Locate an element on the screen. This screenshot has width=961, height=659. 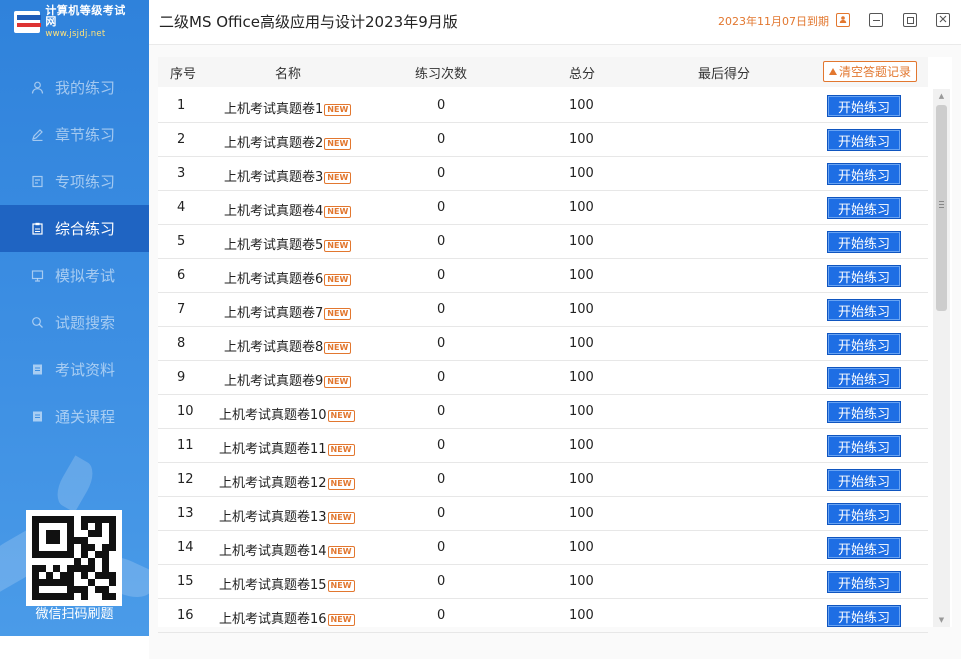
sidebar-item-comprehensive-practice: 综合练习 is located at coordinates (74, 228).